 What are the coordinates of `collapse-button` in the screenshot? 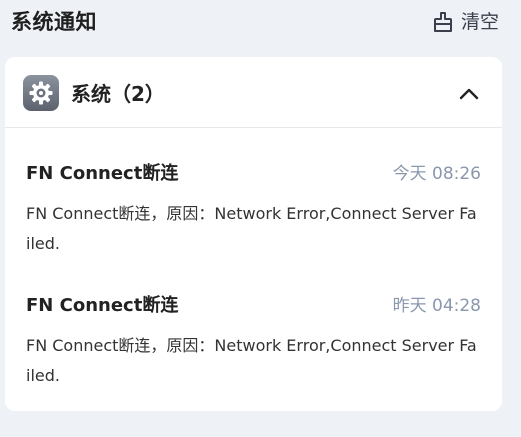 It's located at (469, 94).